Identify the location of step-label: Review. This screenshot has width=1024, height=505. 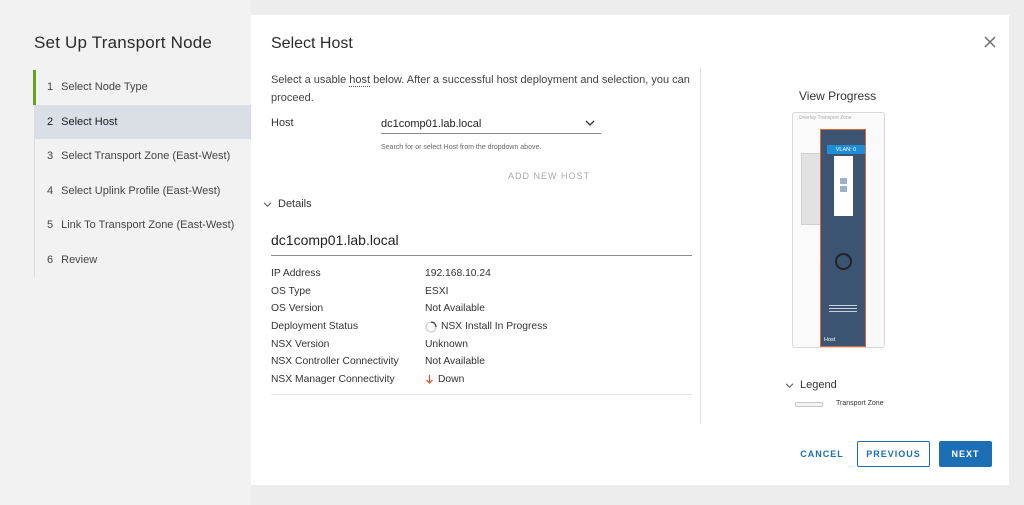
(79, 259).